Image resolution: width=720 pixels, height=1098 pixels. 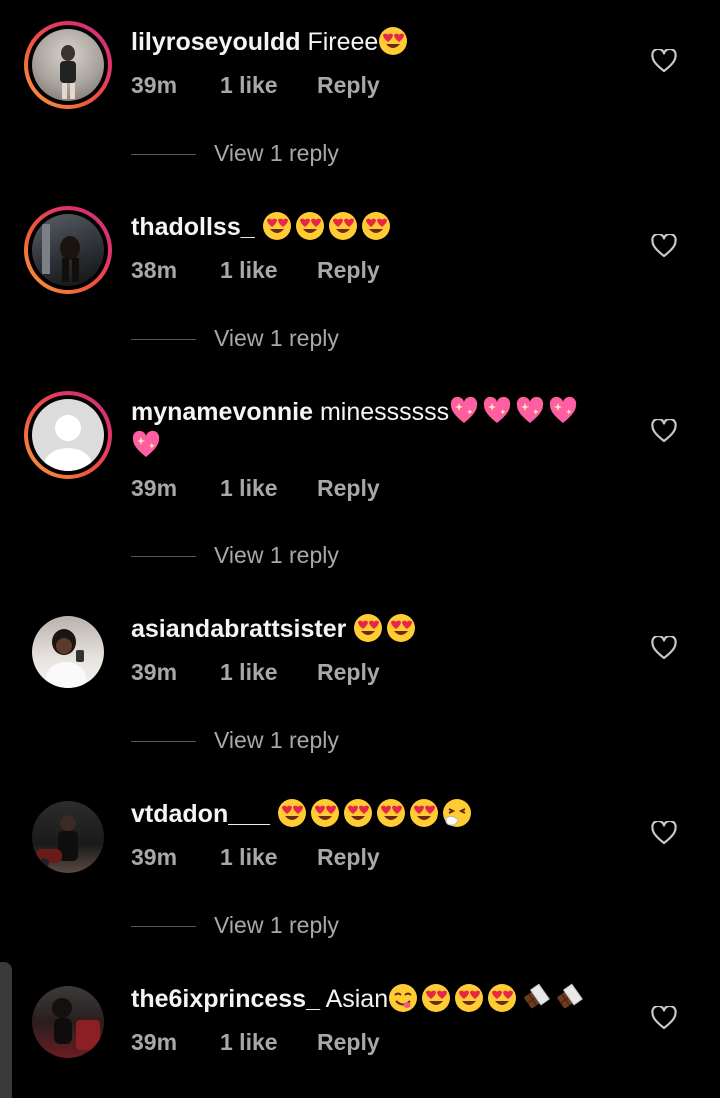 What do you see at coordinates (343, 42) in the screenshot?
I see `comment-text: Fireee` at bounding box center [343, 42].